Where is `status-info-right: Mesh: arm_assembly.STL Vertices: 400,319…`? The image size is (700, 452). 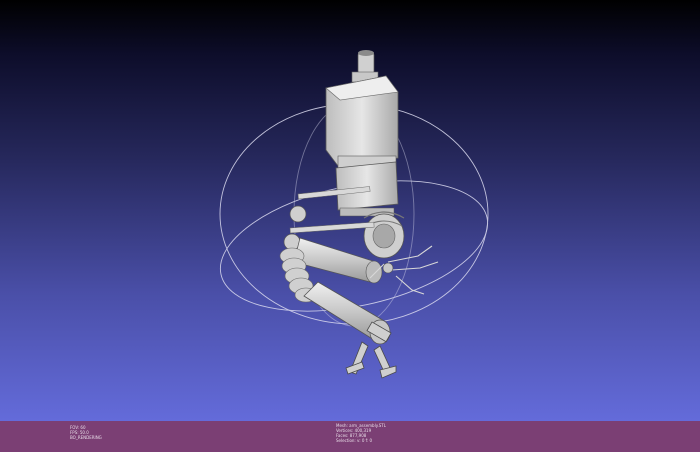
status-info-right: Mesh: arm_assembly.STL Vertices: 400,319… is located at coordinates (361, 433).